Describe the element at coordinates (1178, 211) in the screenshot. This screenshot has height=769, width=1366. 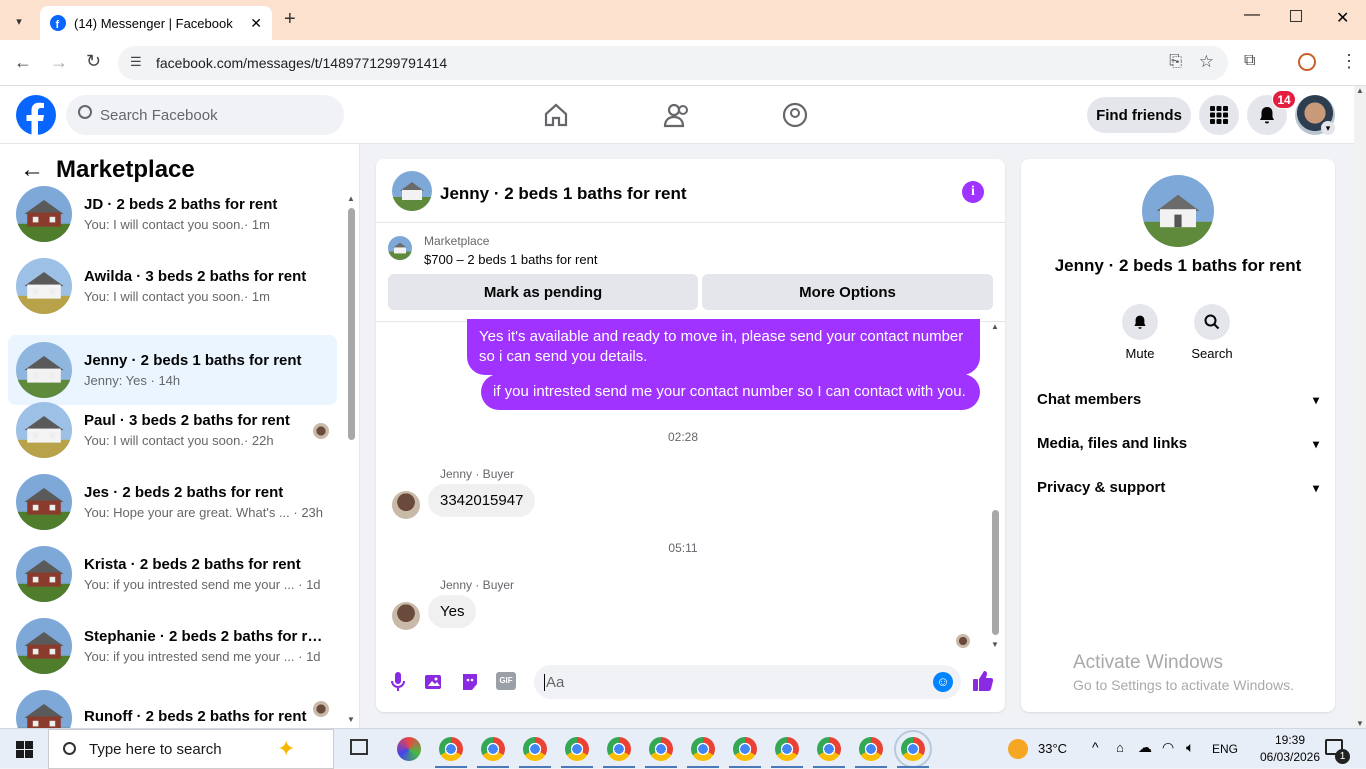
I see `listing-avatar` at that location.